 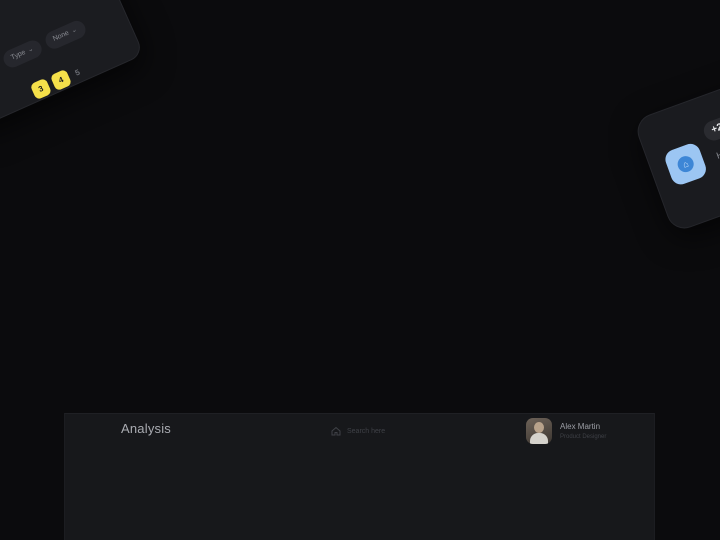 I want to click on type-filter-dropdown: Type⌄, so click(x=22, y=54).